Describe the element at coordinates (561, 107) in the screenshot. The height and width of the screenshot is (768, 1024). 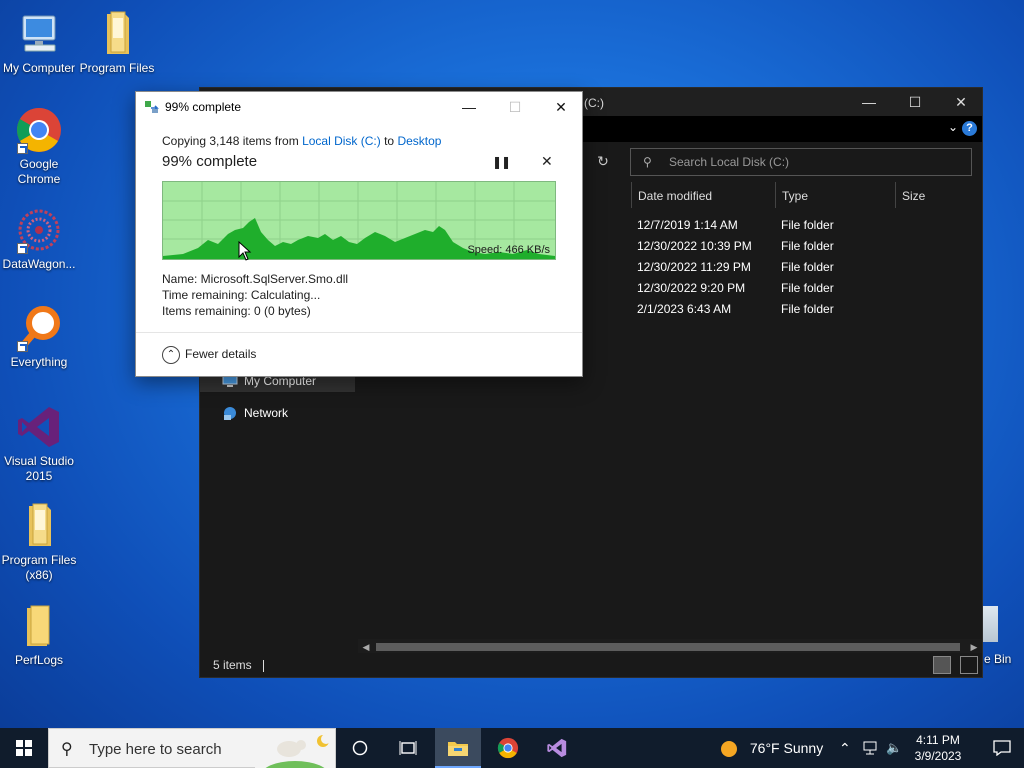
I see `dialog-close-button: ✕` at that location.